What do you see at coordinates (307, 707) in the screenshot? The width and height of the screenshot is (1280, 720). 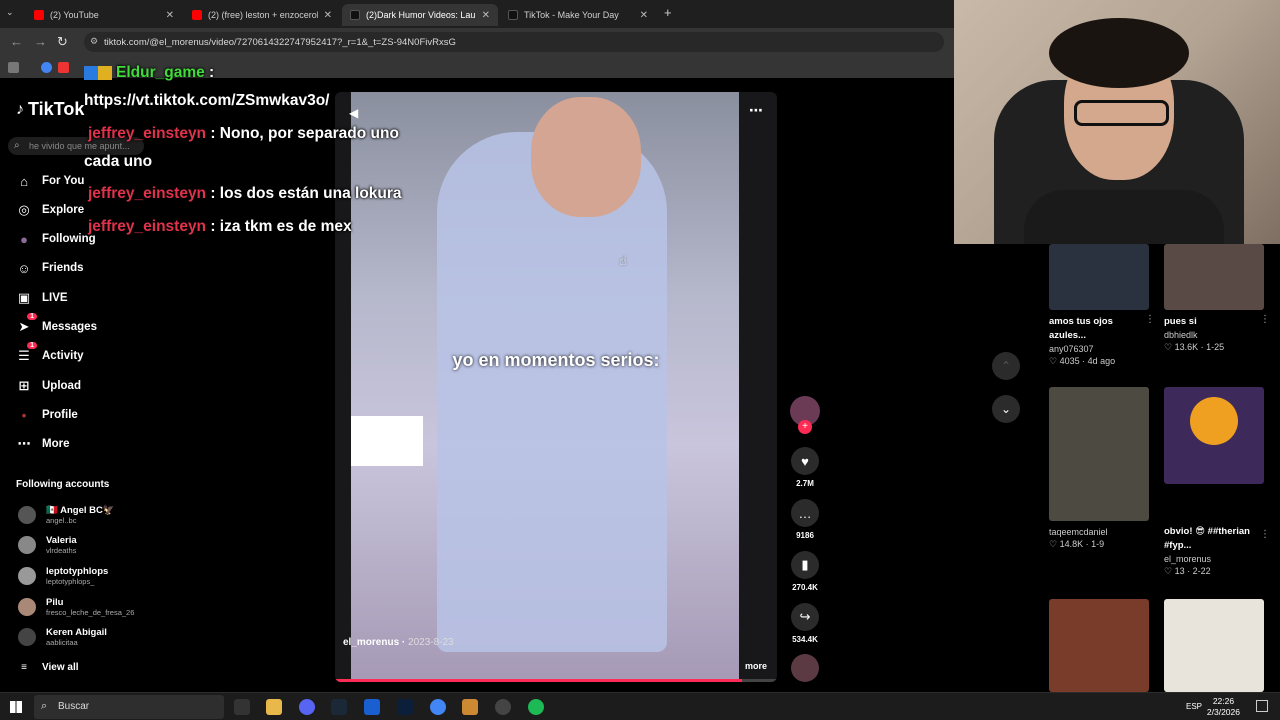 I see `discord-icon` at bounding box center [307, 707].